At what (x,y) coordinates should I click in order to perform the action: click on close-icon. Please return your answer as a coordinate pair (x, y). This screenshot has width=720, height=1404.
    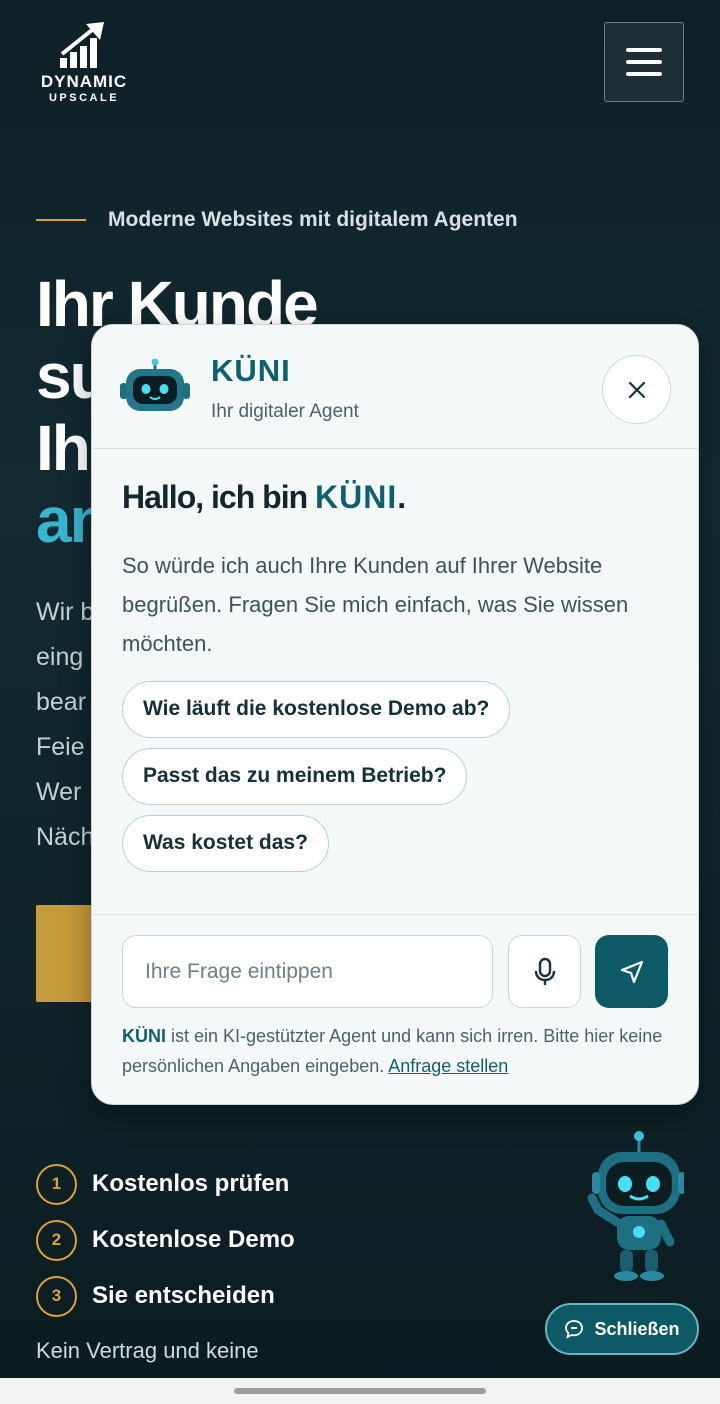
    Looking at the image, I should click on (636, 389).